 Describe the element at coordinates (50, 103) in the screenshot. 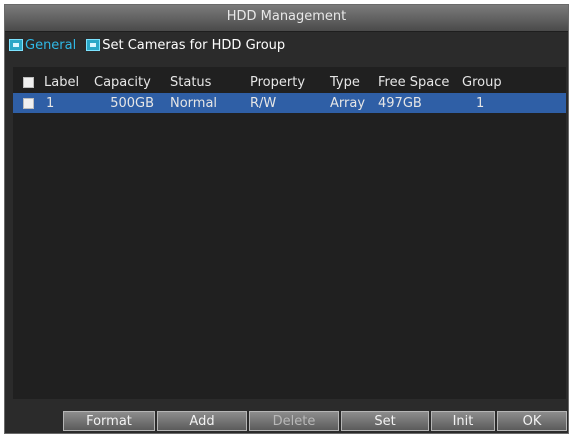

I see `cell-label: 1` at that location.